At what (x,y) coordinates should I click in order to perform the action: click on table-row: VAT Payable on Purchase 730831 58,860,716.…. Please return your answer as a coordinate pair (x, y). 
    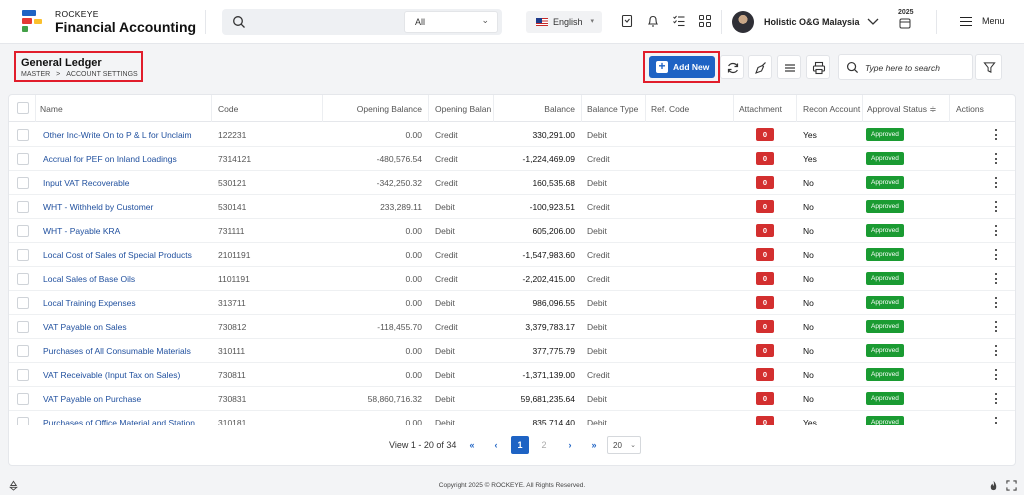
    Looking at the image, I should click on (512, 399).